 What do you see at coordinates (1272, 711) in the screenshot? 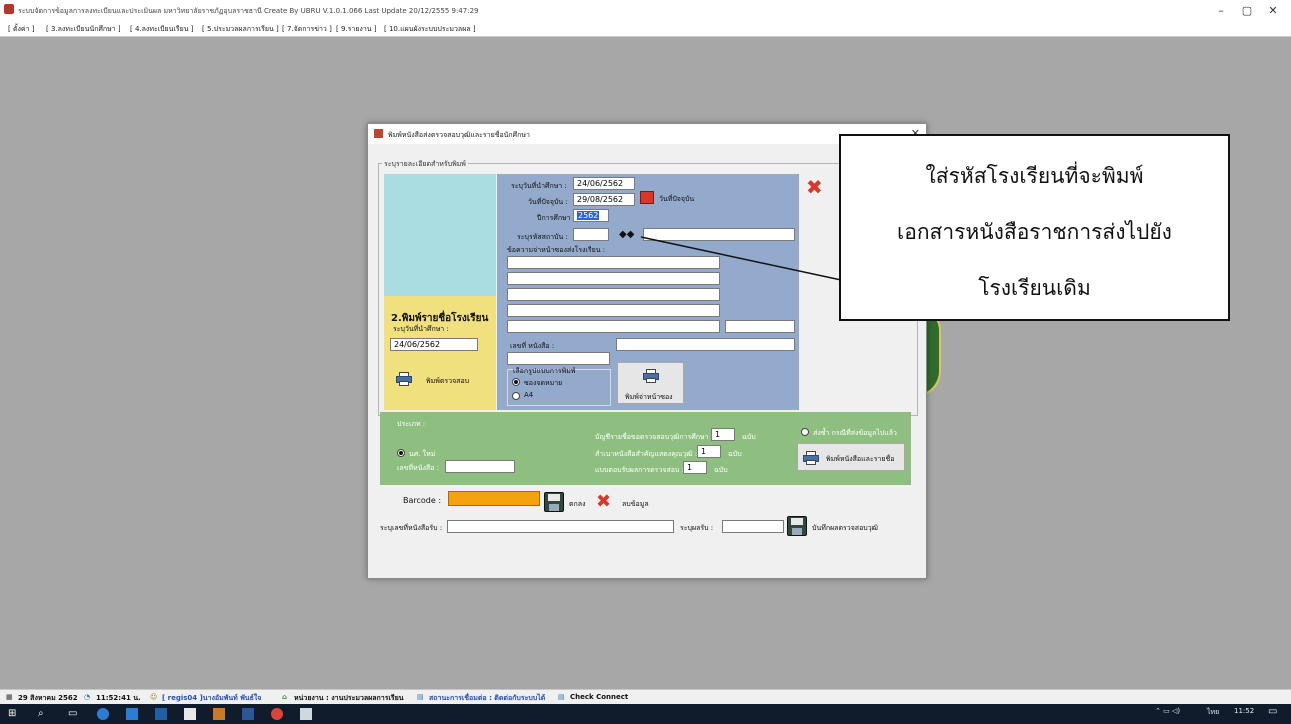
I see `notification-icon: ▭` at bounding box center [1272, 711].